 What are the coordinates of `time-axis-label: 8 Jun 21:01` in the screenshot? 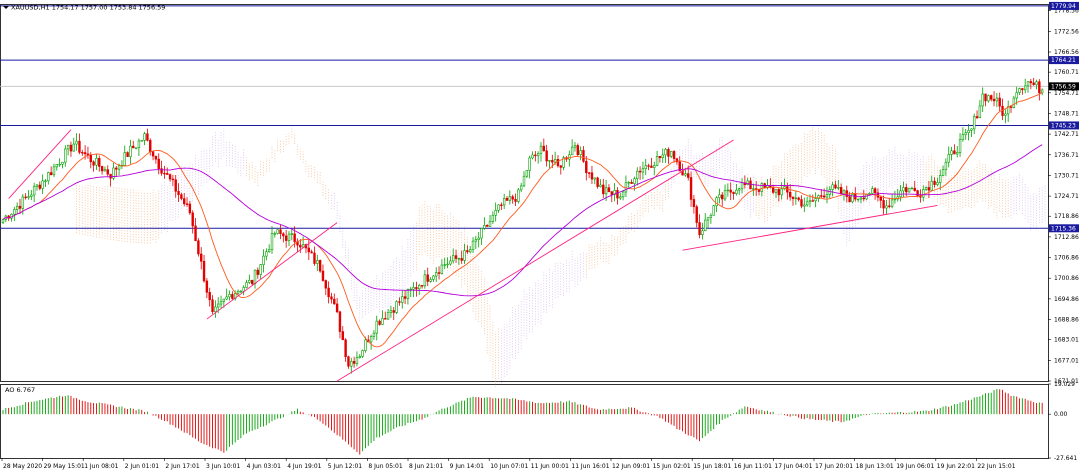 It's located at (426, 466).